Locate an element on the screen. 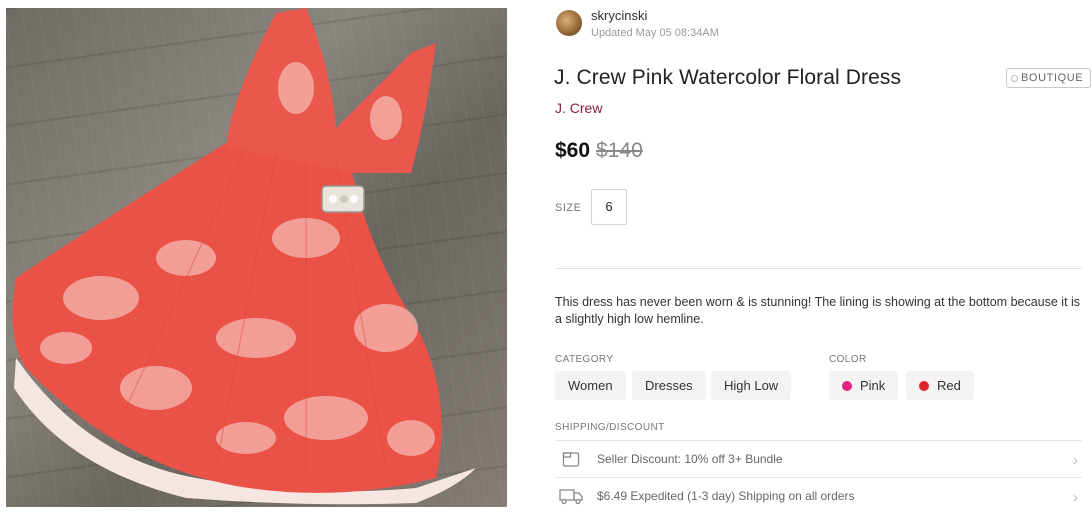  price-block: $60 $140 is located at coordinates (599, 151).